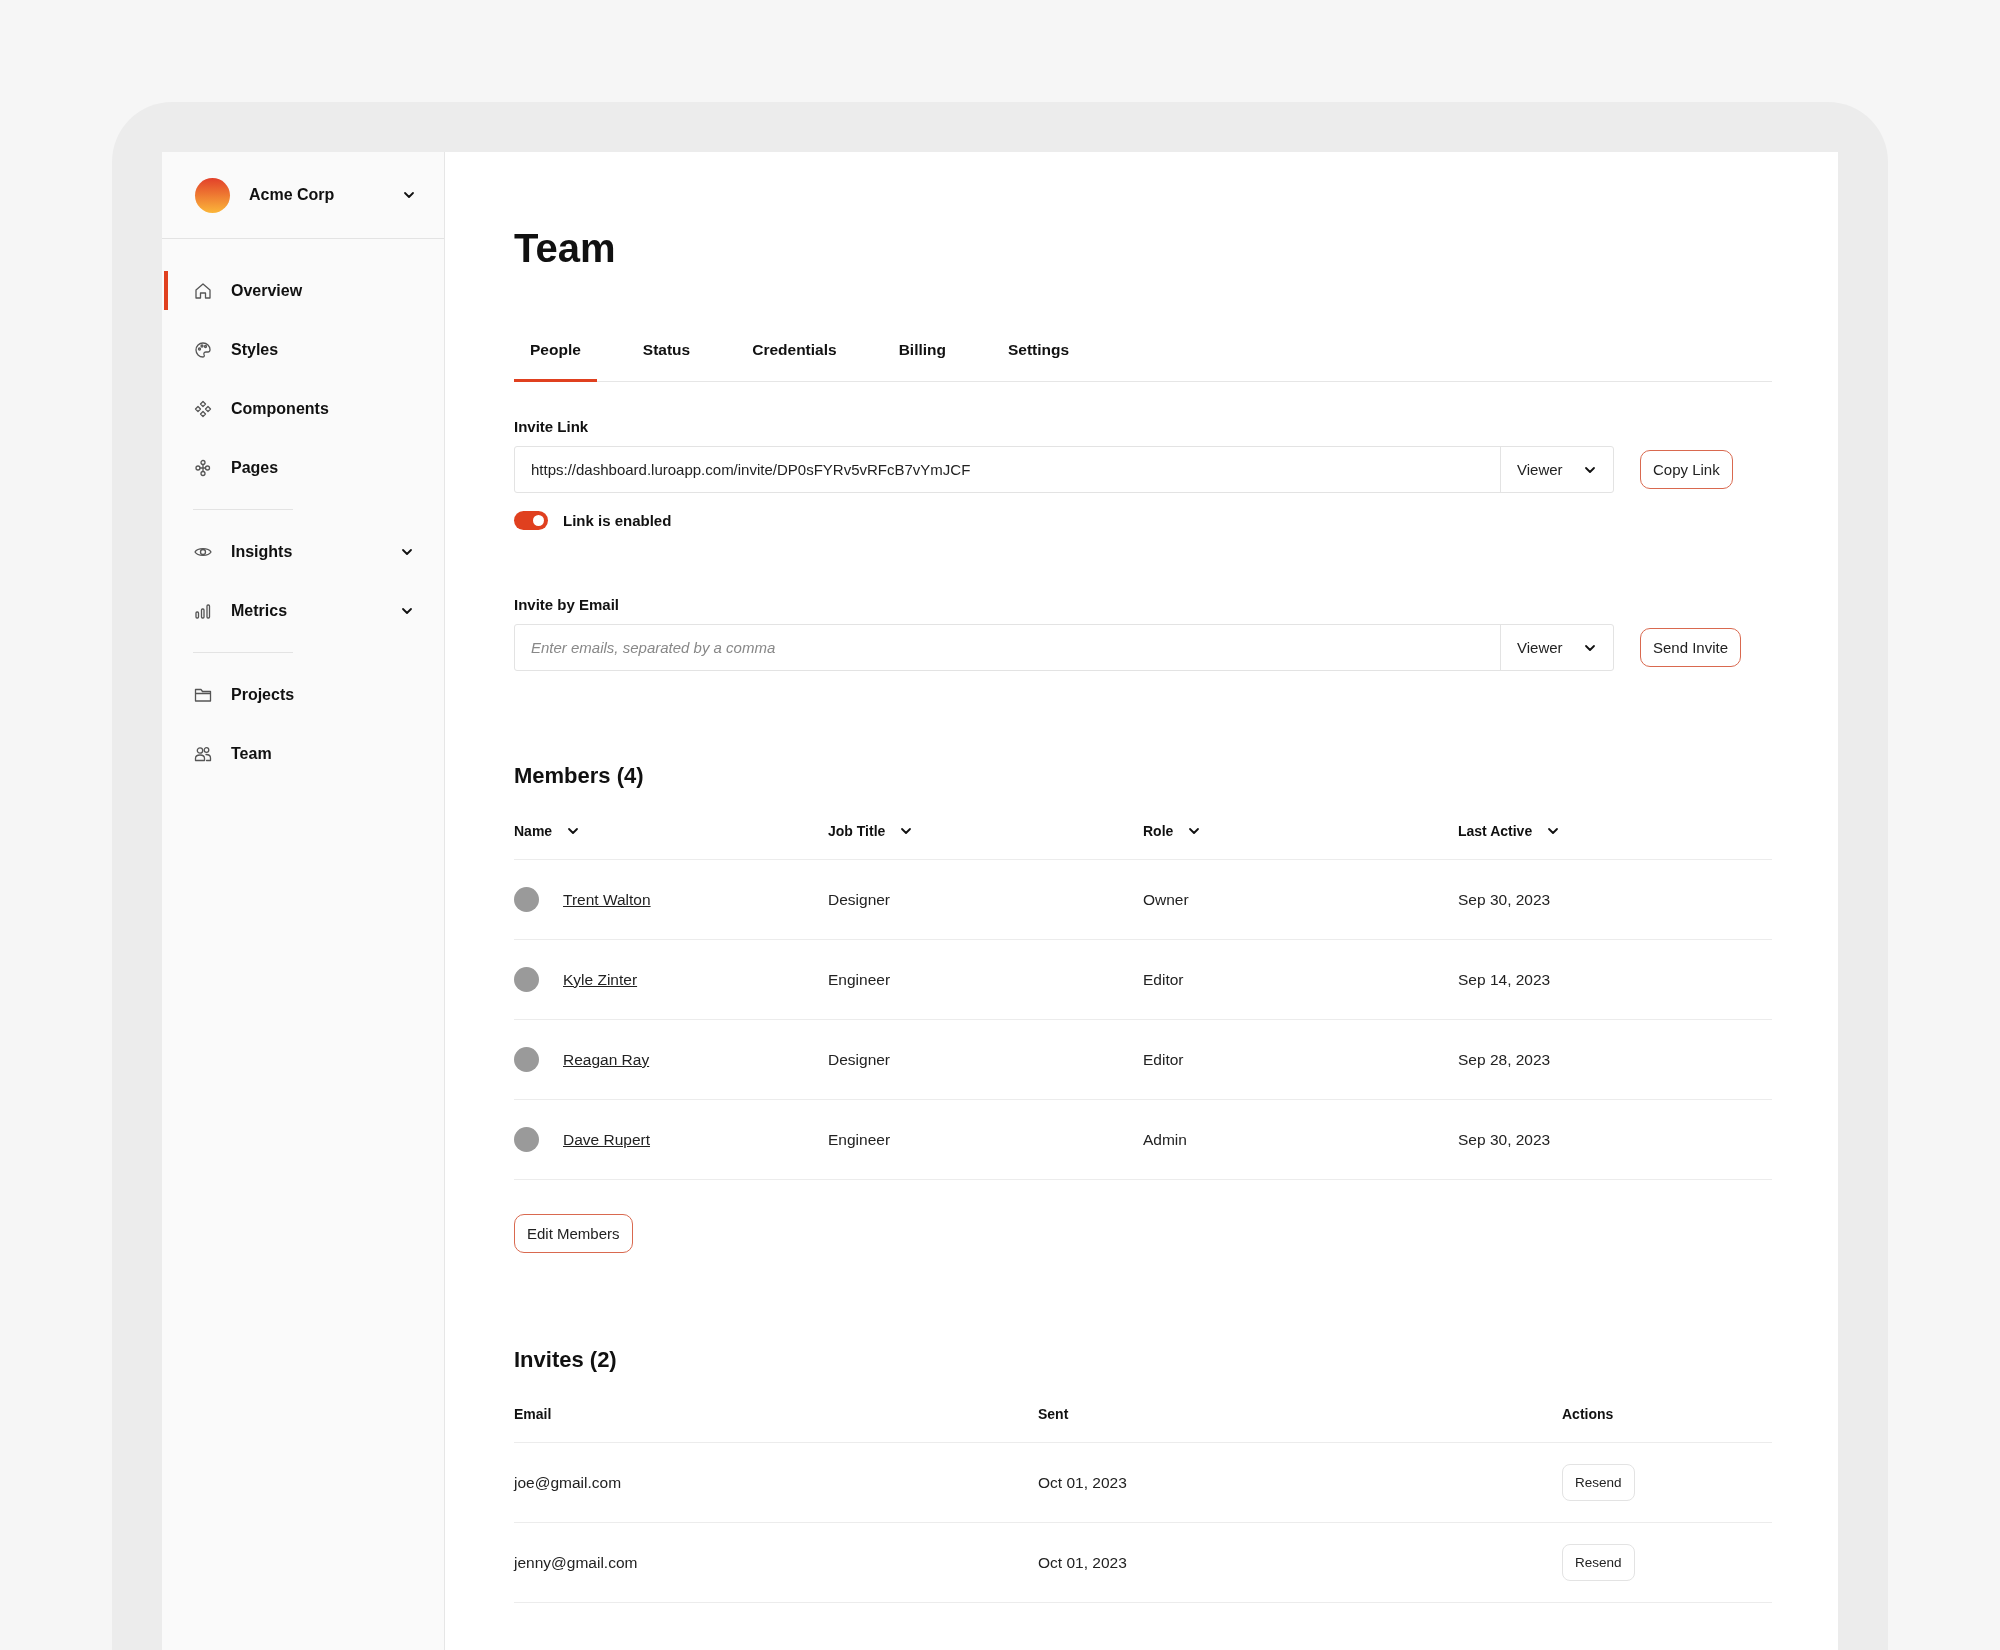  Describe the element at coordinates (303, 408) in the screenshot. I see `sidebar-item: Components` at that location.